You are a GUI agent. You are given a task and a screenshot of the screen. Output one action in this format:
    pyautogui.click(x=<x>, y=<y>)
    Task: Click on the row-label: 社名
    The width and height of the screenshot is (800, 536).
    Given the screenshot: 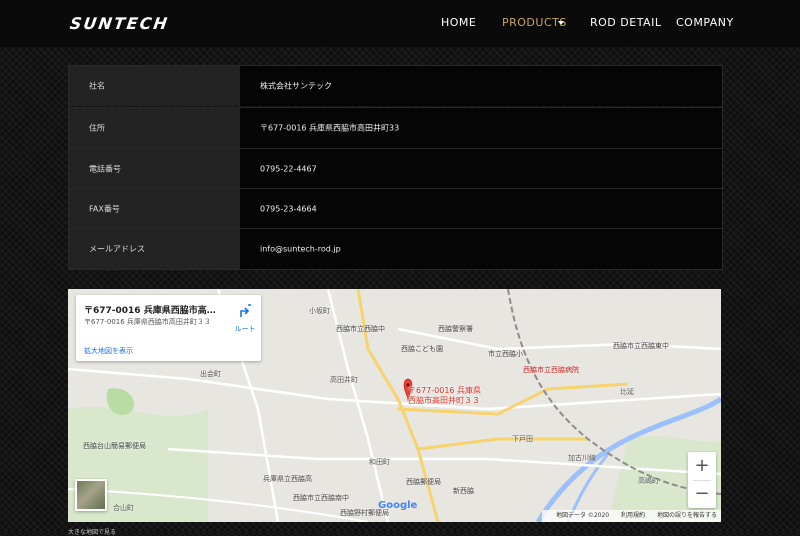 What is the action you would take?
    pyautogui.click(x=97, y=86)
    